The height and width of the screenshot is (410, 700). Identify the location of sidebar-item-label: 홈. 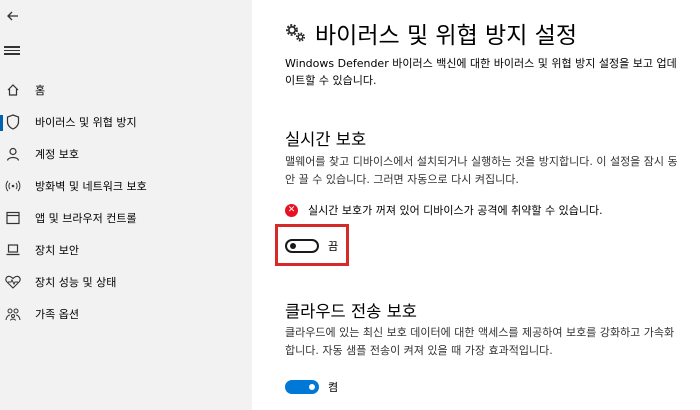
(40, 90).